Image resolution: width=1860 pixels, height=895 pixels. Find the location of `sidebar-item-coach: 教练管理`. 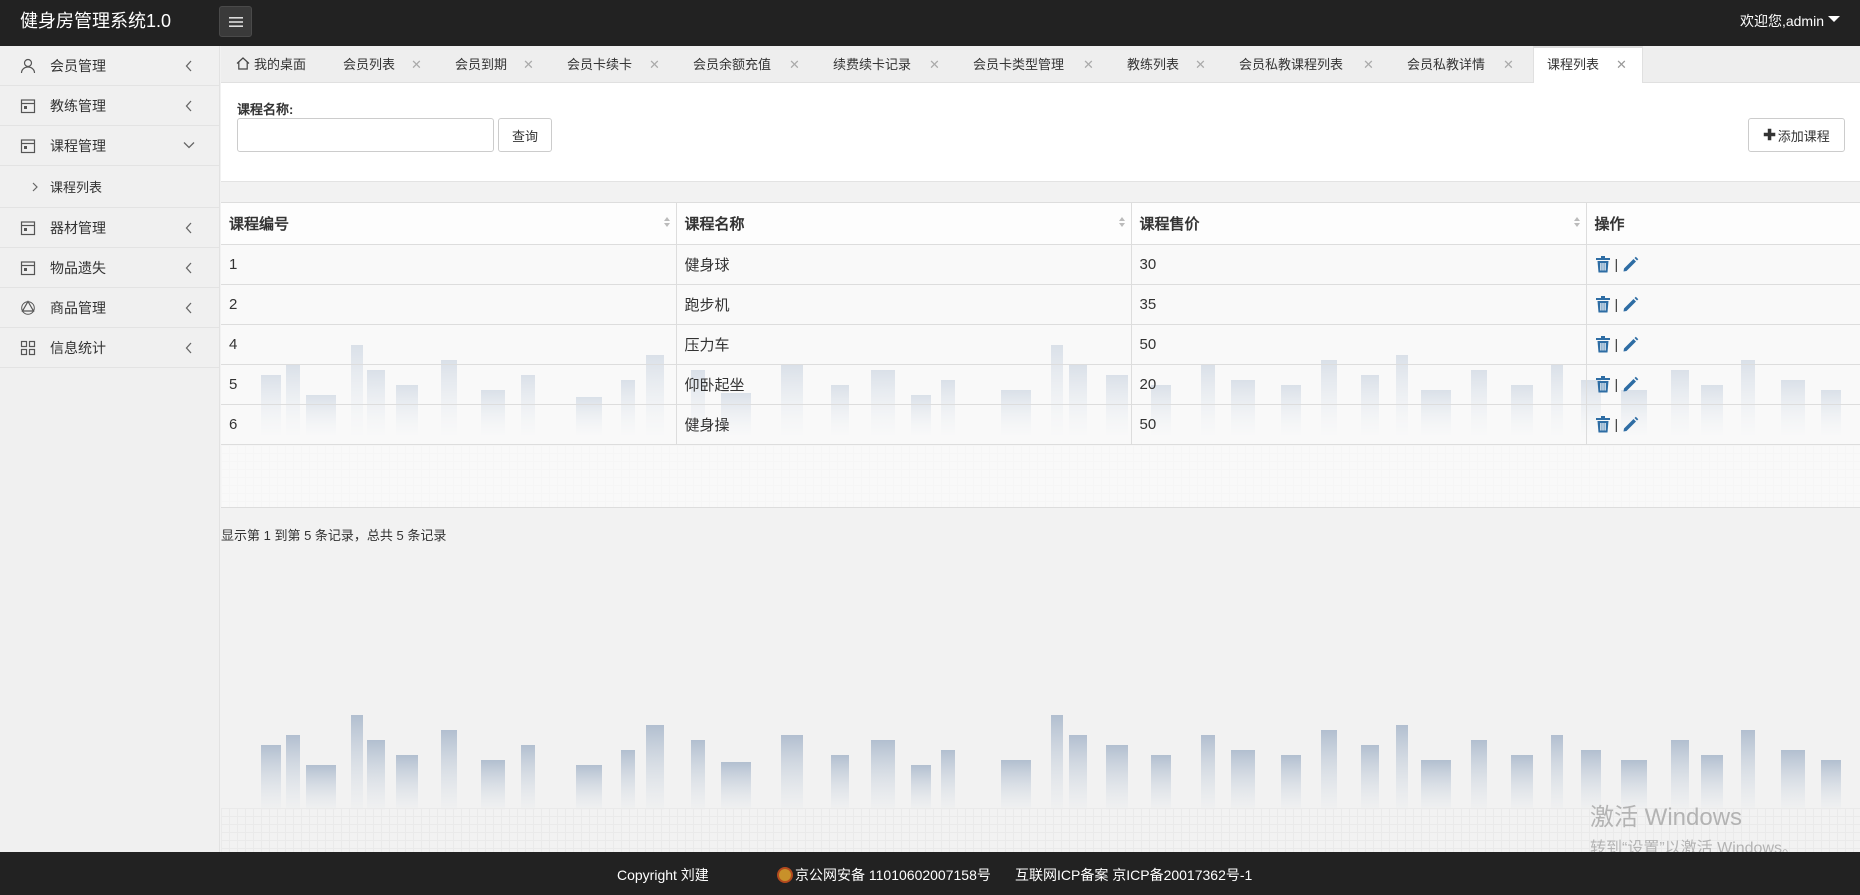

sidebar-item-coach: 教练管理 is located at coordinates (109, 106).